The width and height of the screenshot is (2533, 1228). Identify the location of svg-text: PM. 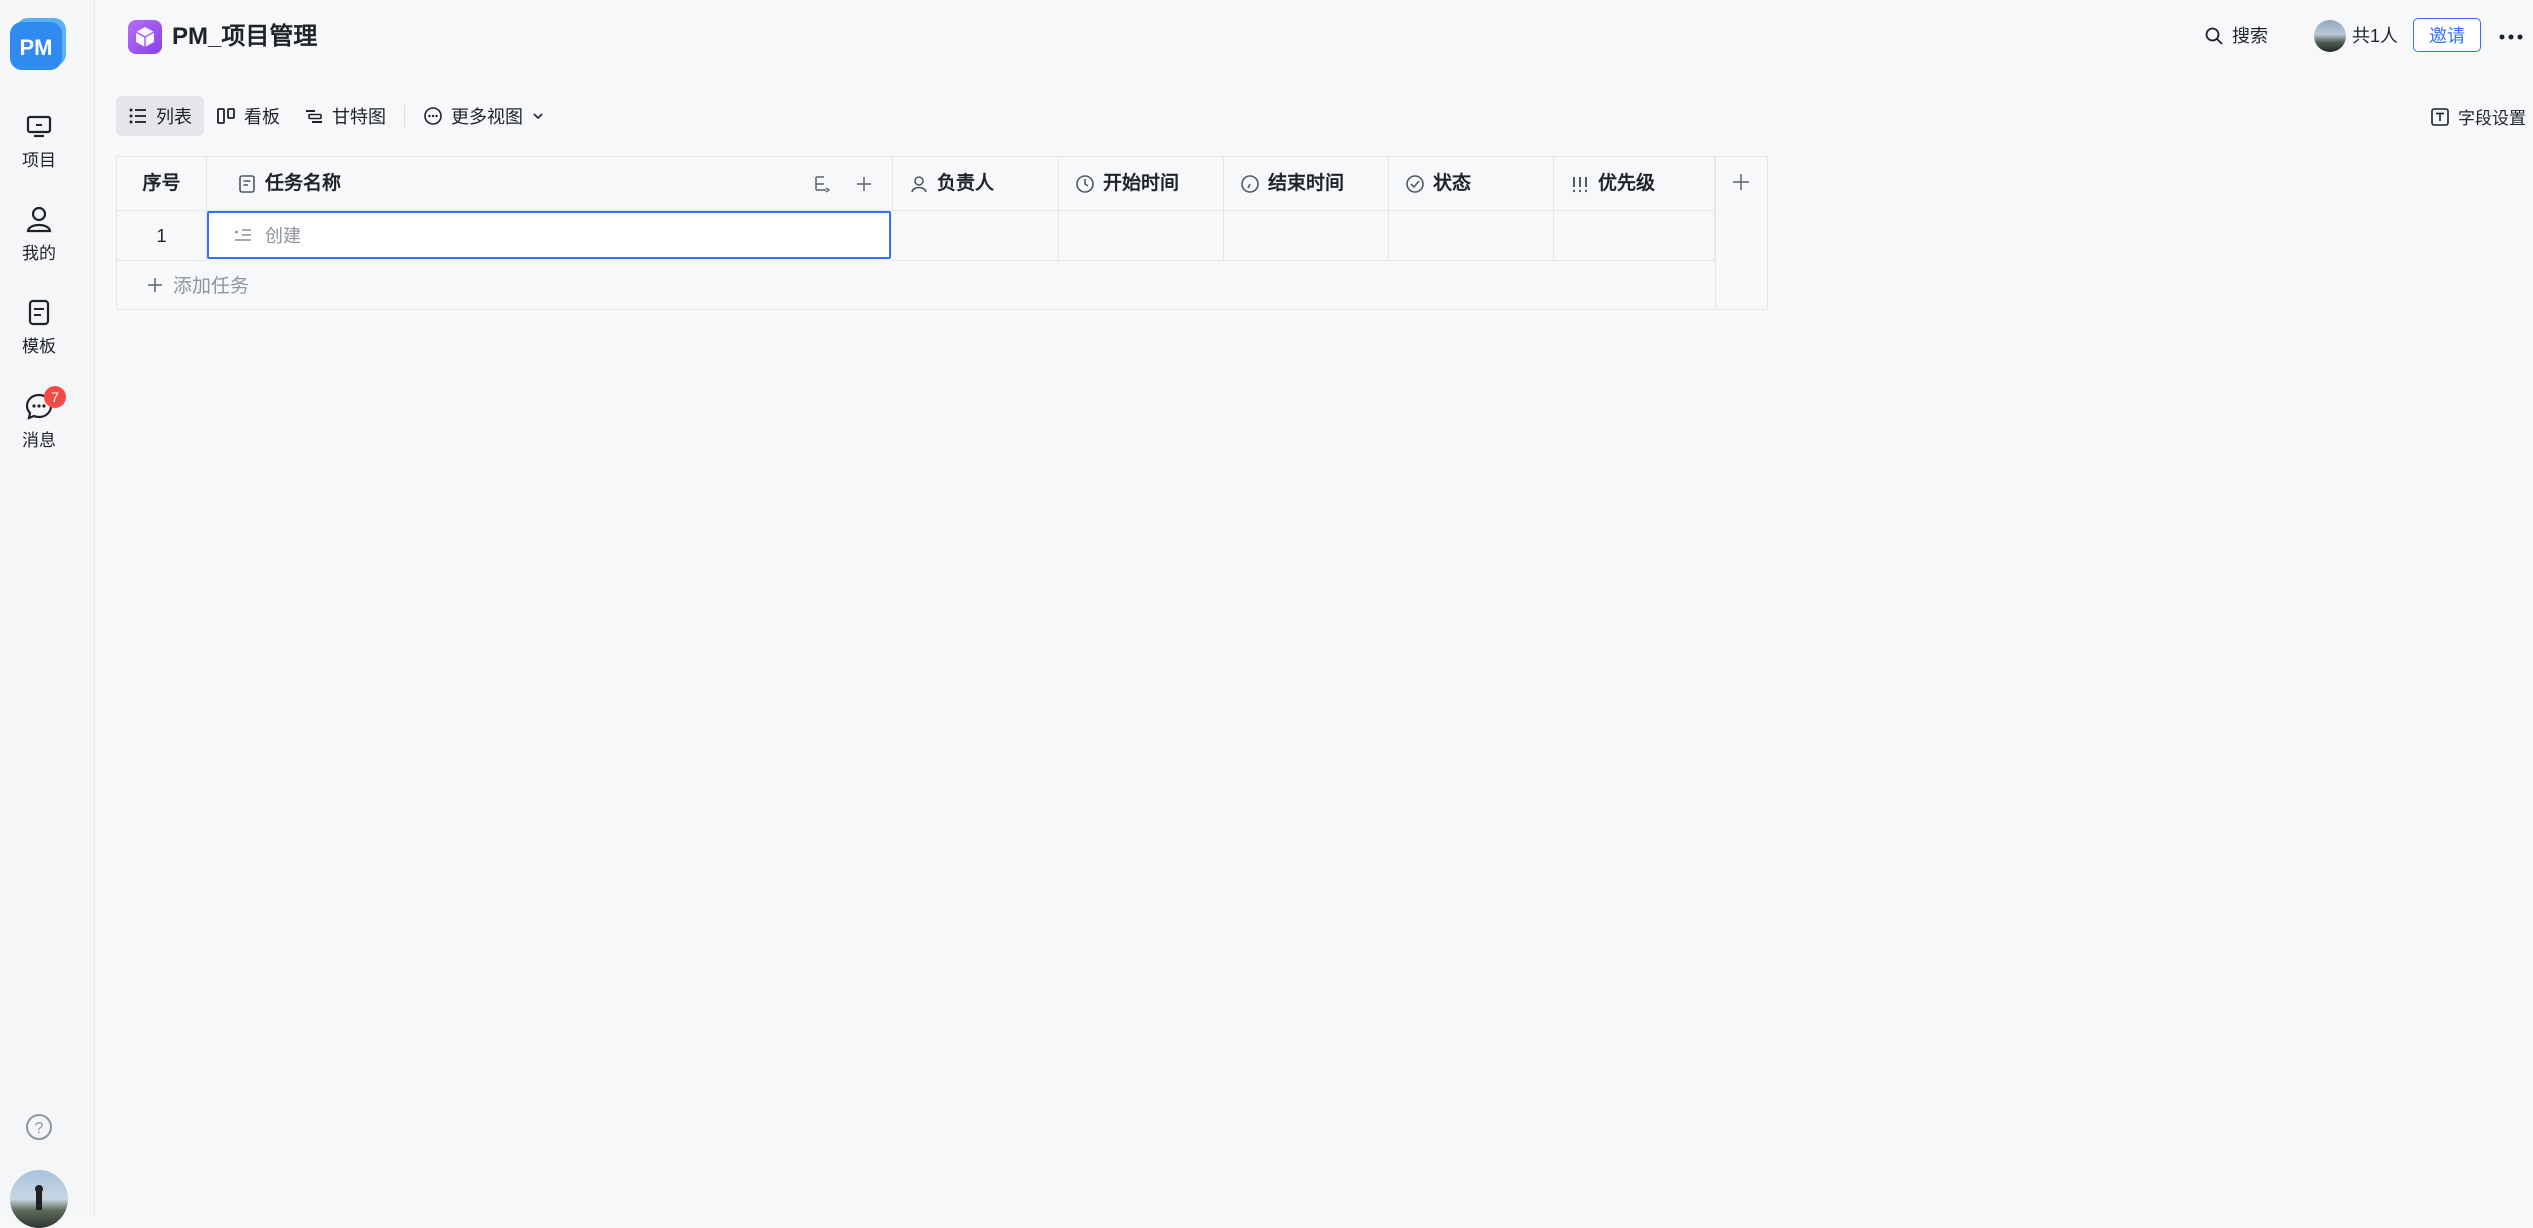
(36, 47).